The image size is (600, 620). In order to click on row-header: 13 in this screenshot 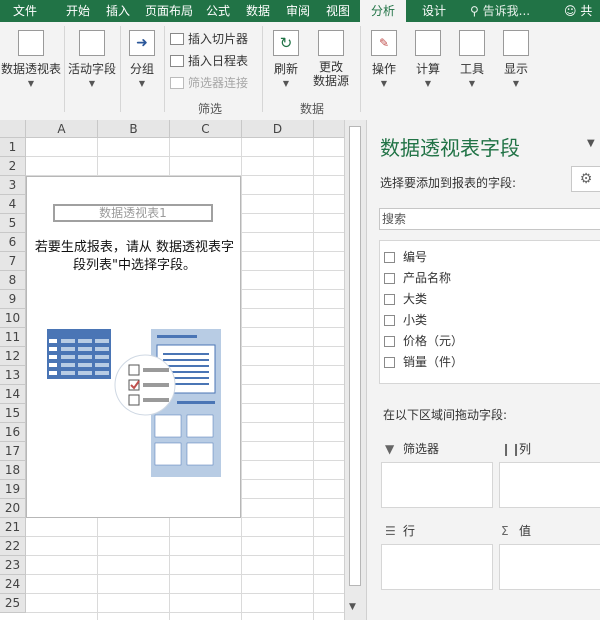, I will do `click(13, 375)`.